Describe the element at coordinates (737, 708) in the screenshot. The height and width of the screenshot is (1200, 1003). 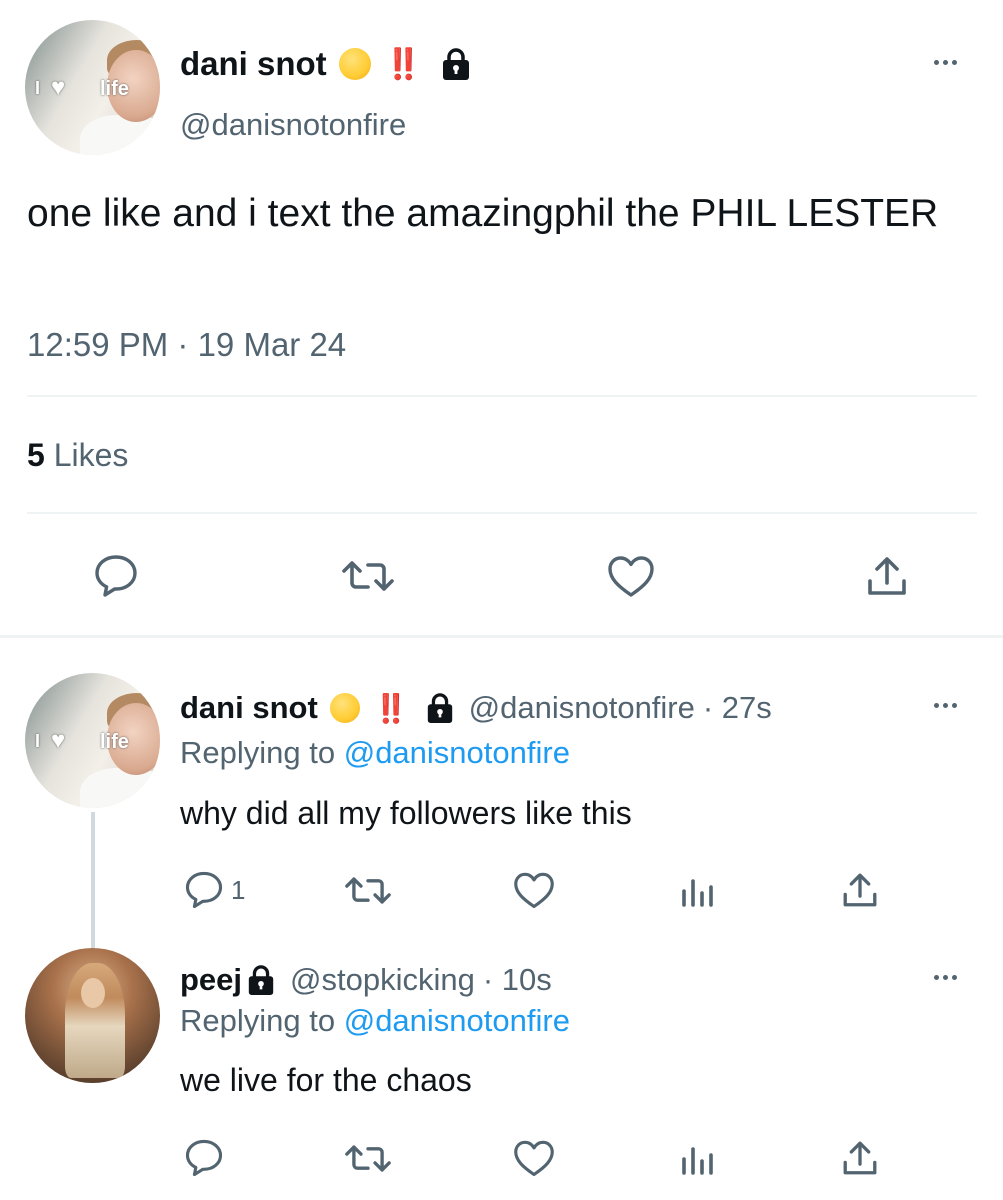
I see `reply-time: · 27s` at that location.